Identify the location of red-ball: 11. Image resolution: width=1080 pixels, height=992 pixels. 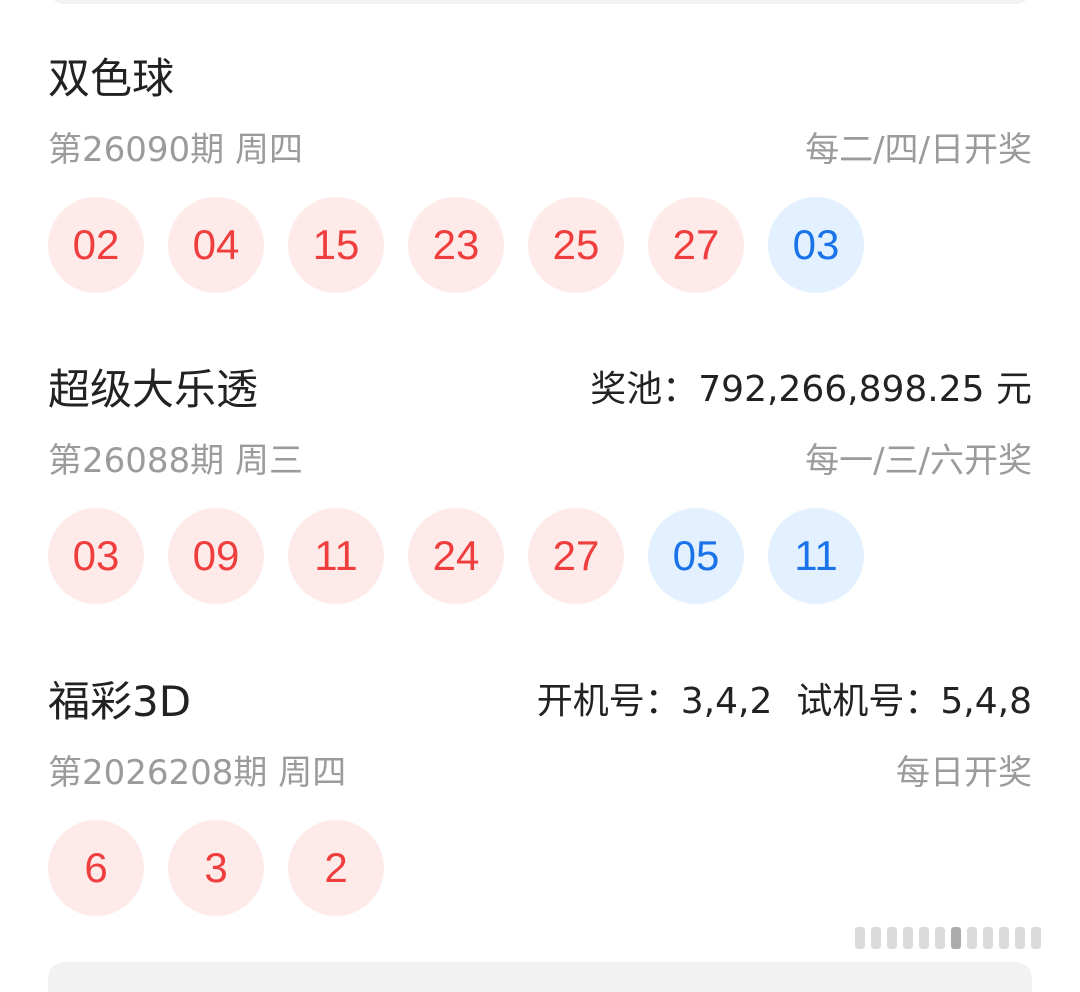
(336, 556).